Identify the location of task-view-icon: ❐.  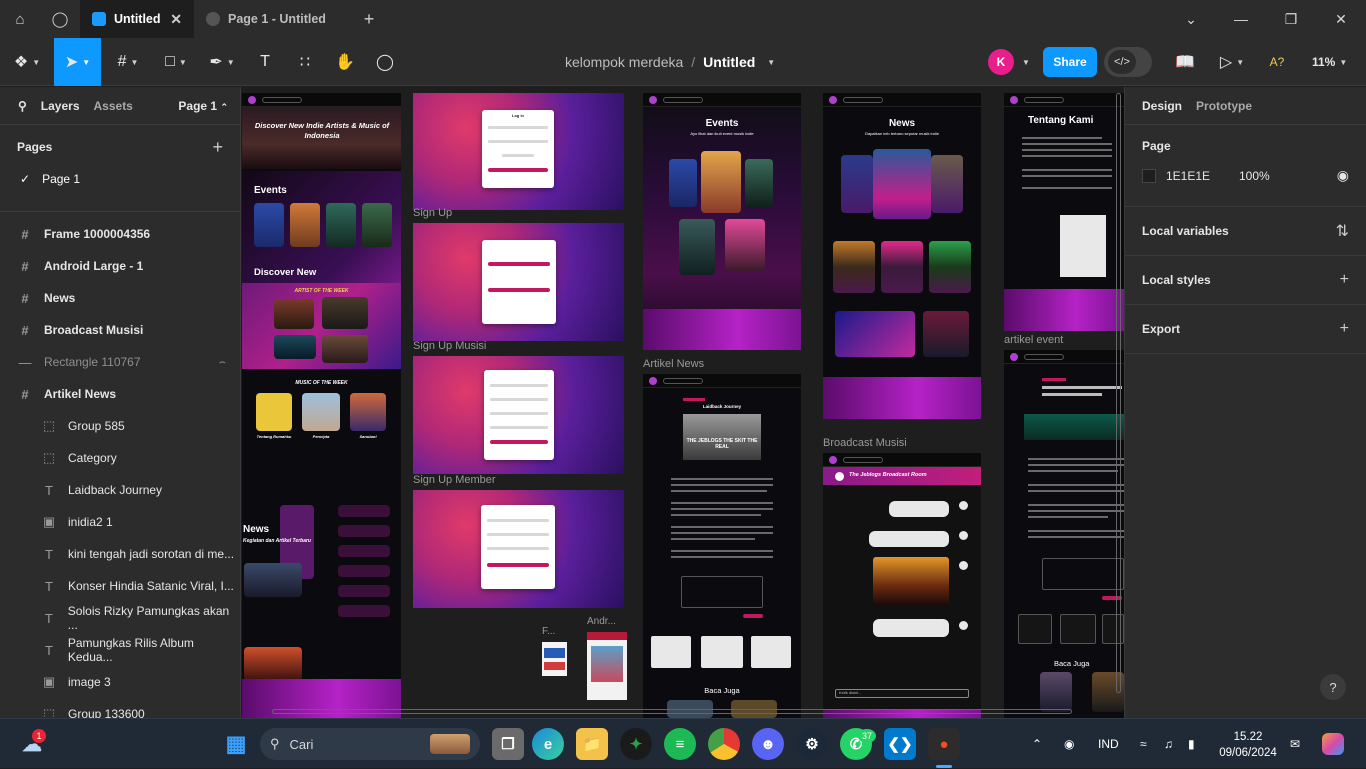
(508, 744).